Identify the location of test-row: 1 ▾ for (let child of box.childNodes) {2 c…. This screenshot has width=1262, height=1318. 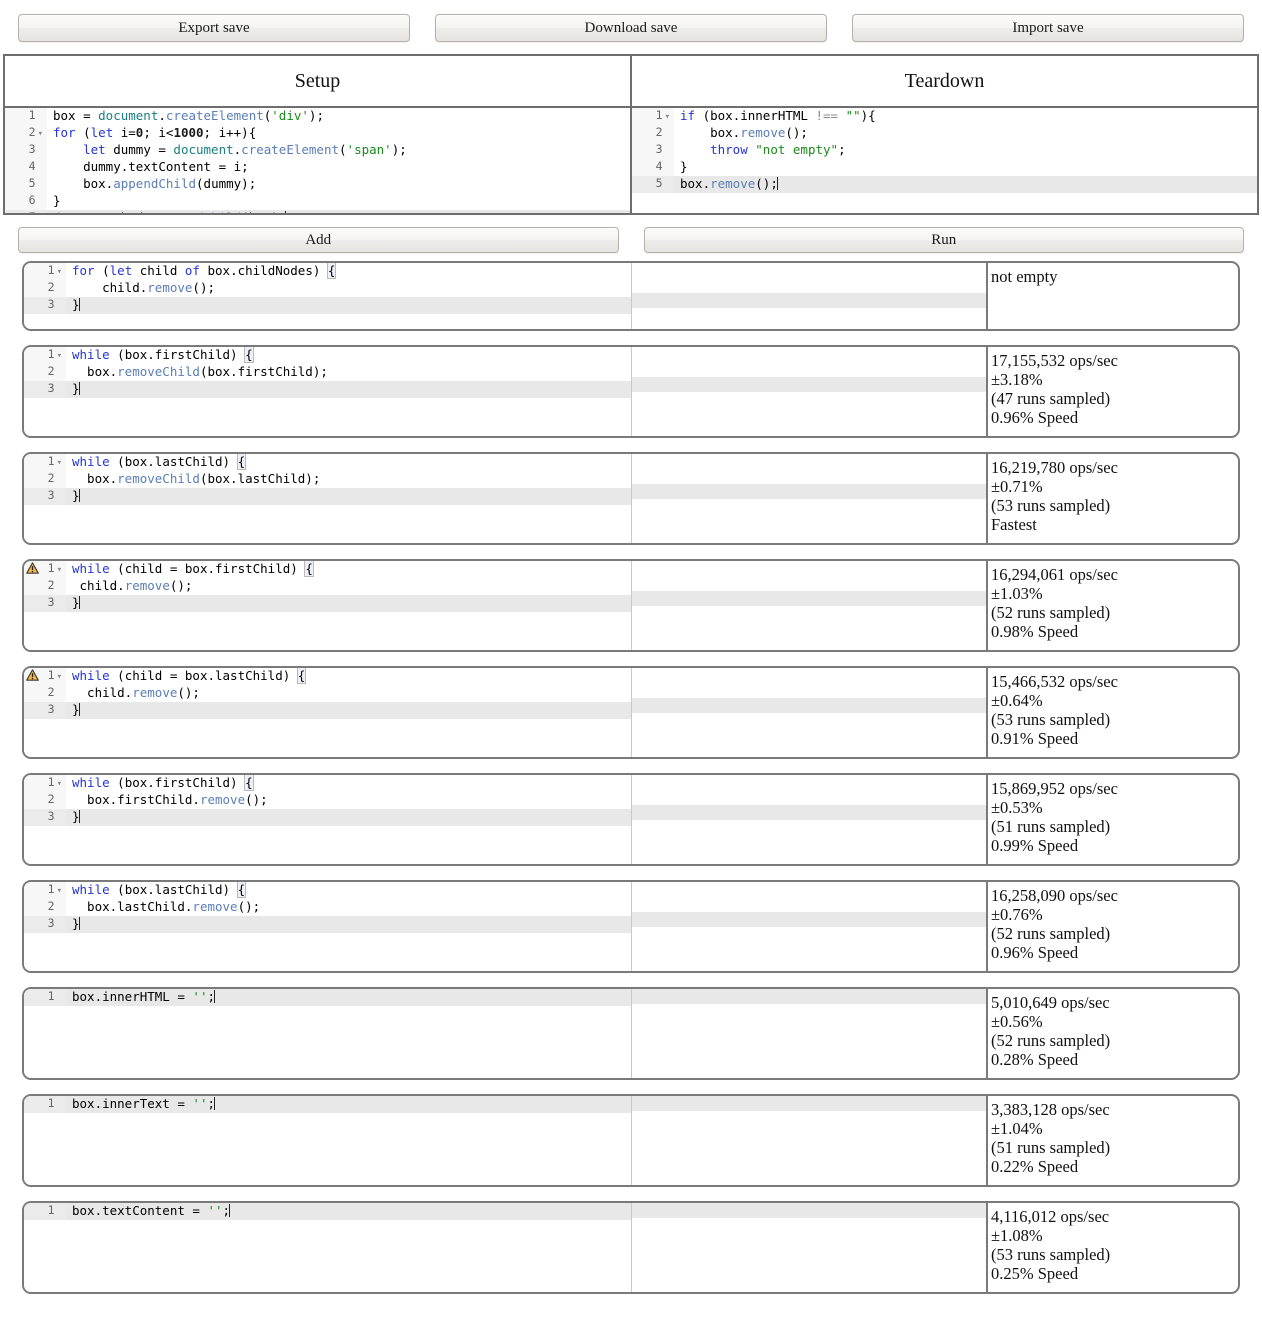
(631, 296).